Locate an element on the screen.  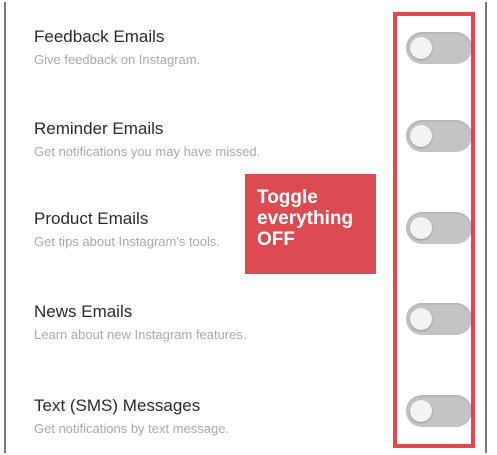
setting-description: Learn about new Instagram features. is located at coordinates (140, 334).